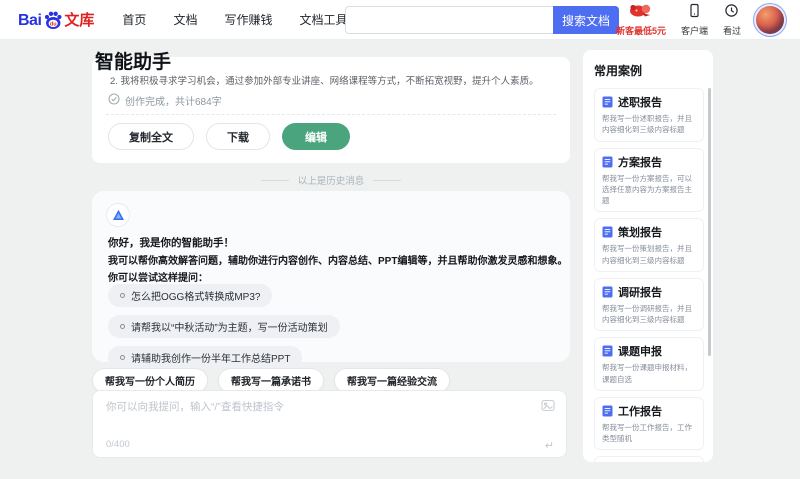 This screenshot has width=800, height=479. Describe the element at coordinates (114, 100) in the screenshot. I see `check-circle-icon` at that location.